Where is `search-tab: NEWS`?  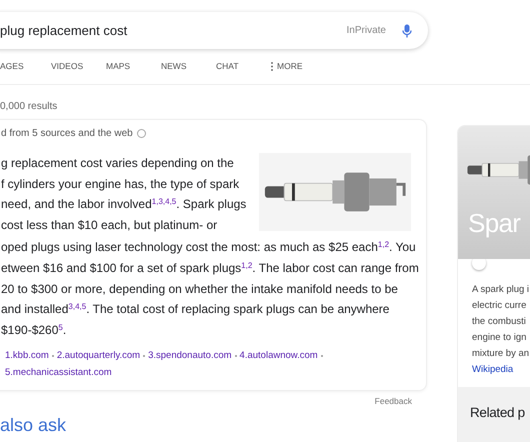 search-tab: NEWS is located at coordinates (188, 66).